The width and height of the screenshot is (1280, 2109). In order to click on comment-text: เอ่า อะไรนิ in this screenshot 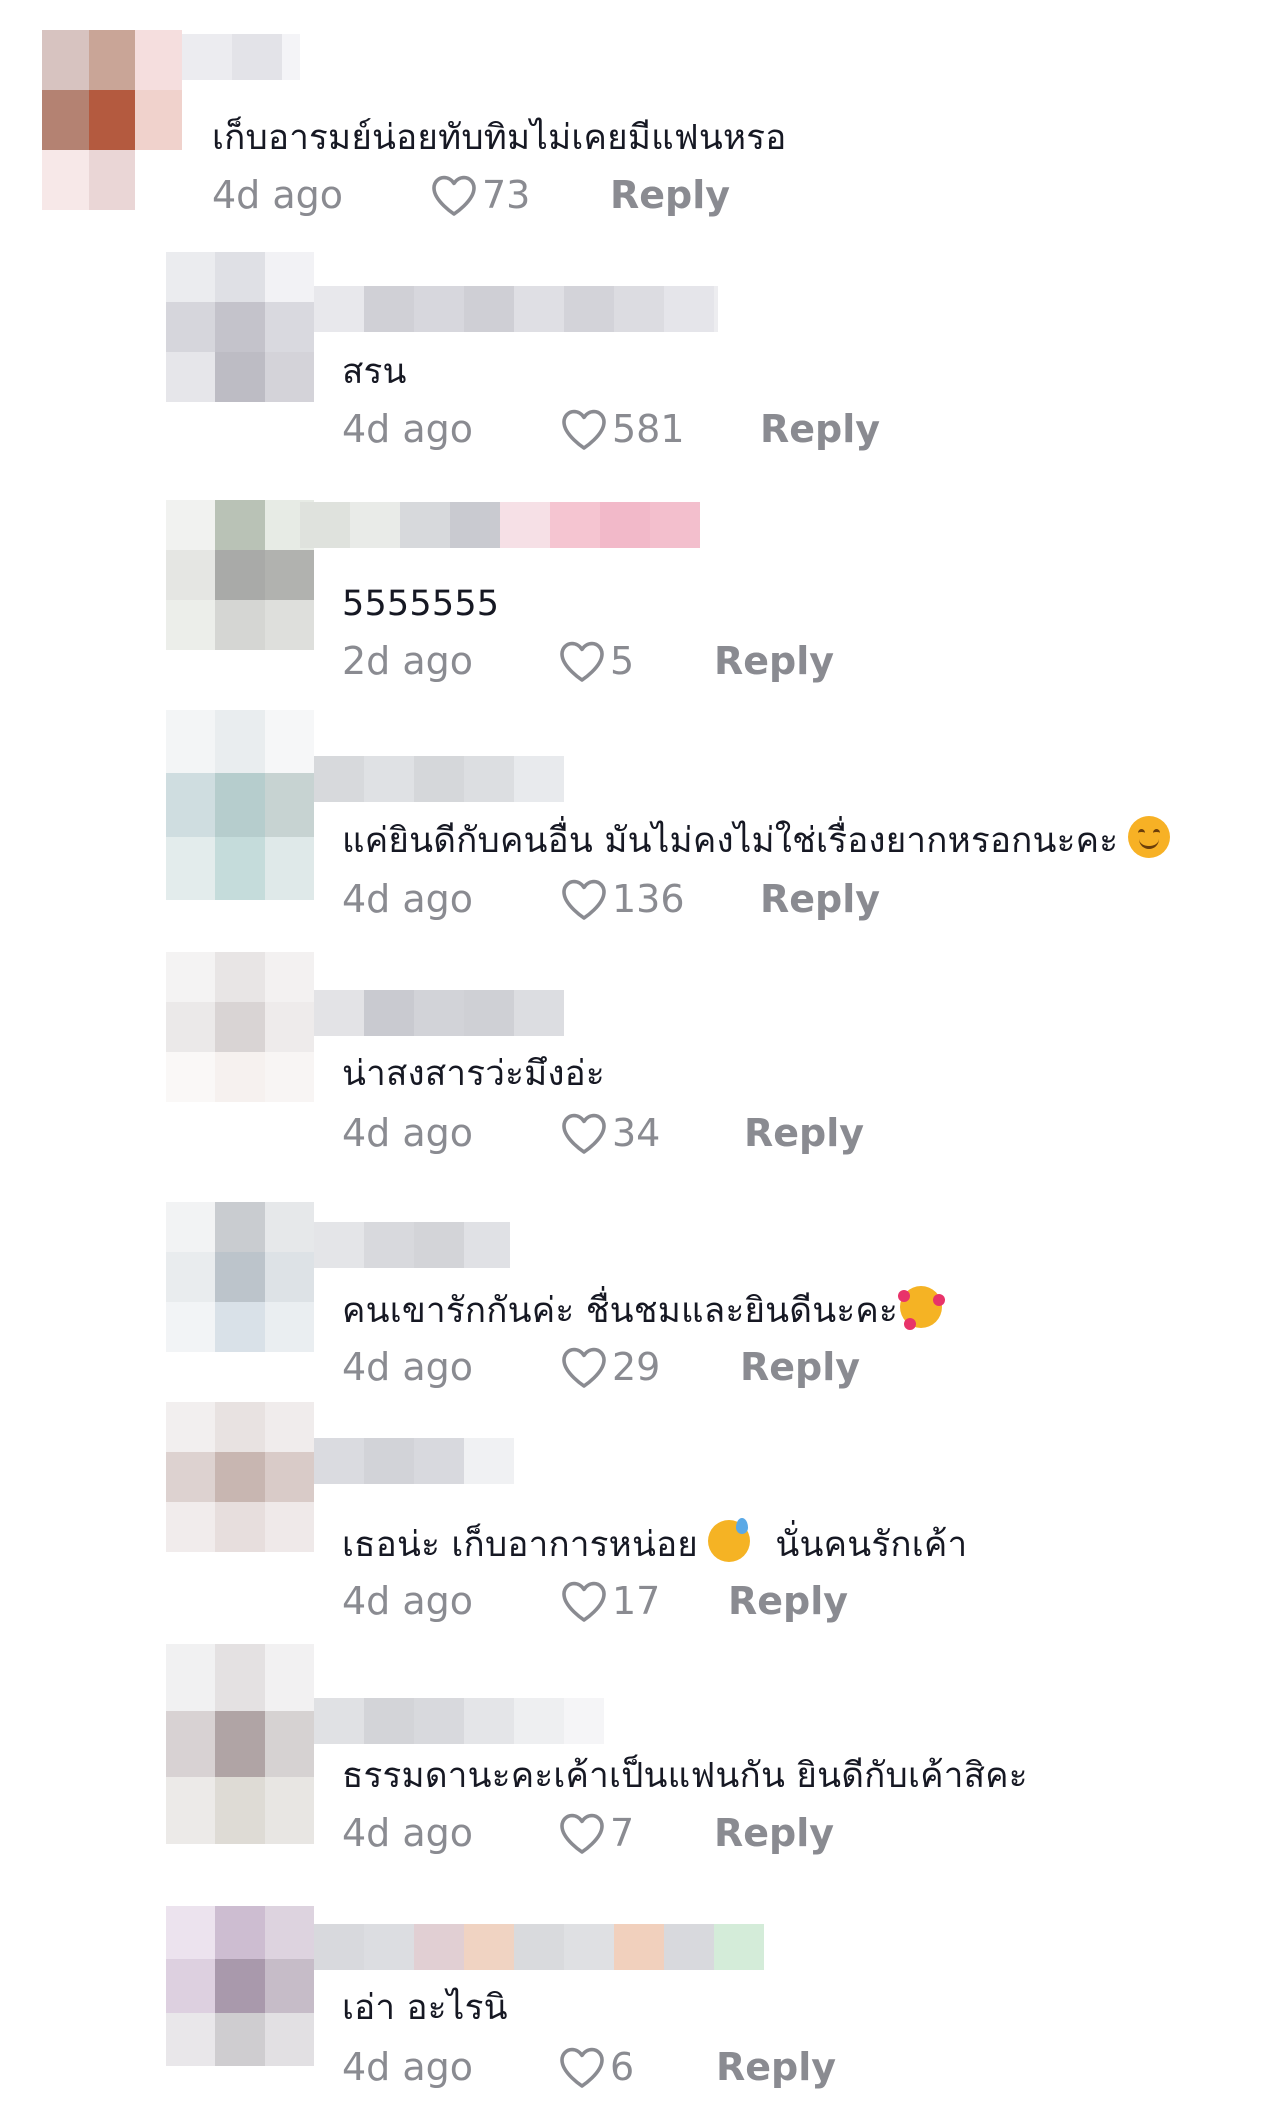, I will do `click(425, 2008)`.